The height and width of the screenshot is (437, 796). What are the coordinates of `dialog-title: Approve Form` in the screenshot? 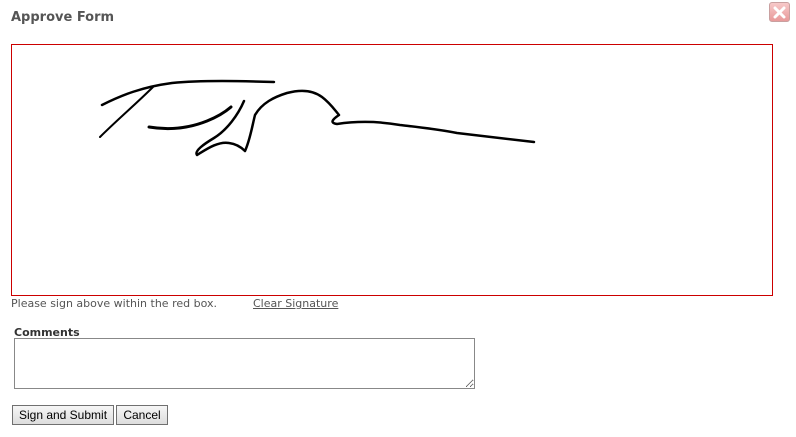 It's located at (63, 17).